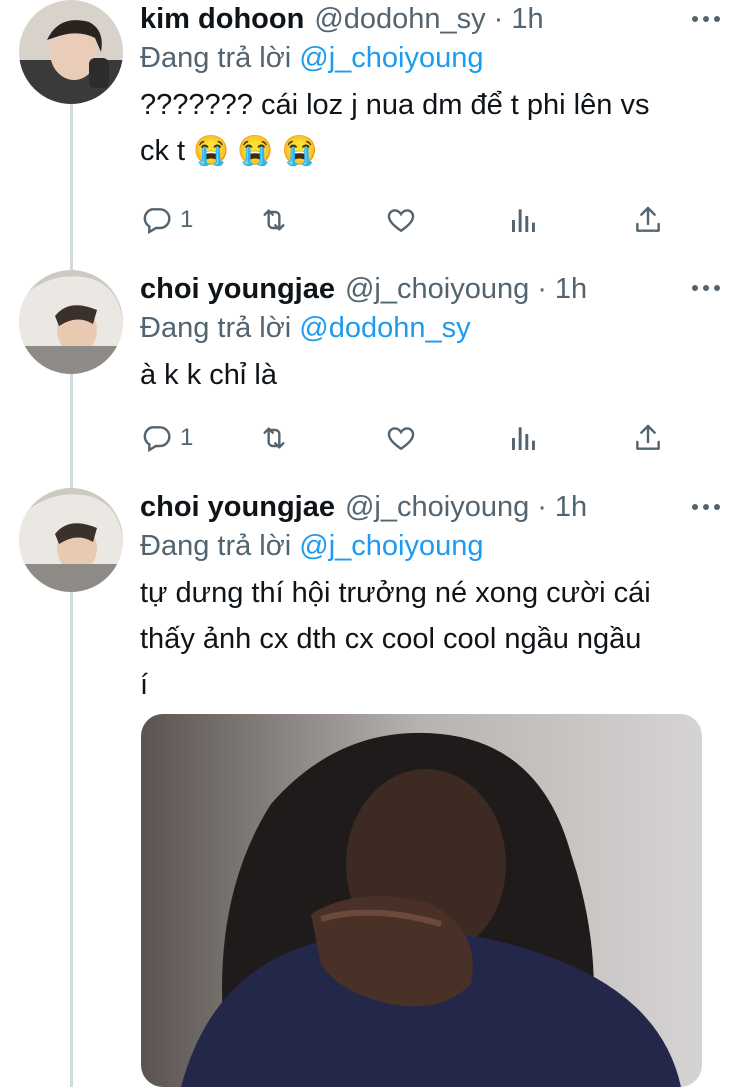  What do you see at coordinates (384, 328) in the screenshot?
I see `reply-mention: @dodohn_sy` at bounding box center [384, 328].